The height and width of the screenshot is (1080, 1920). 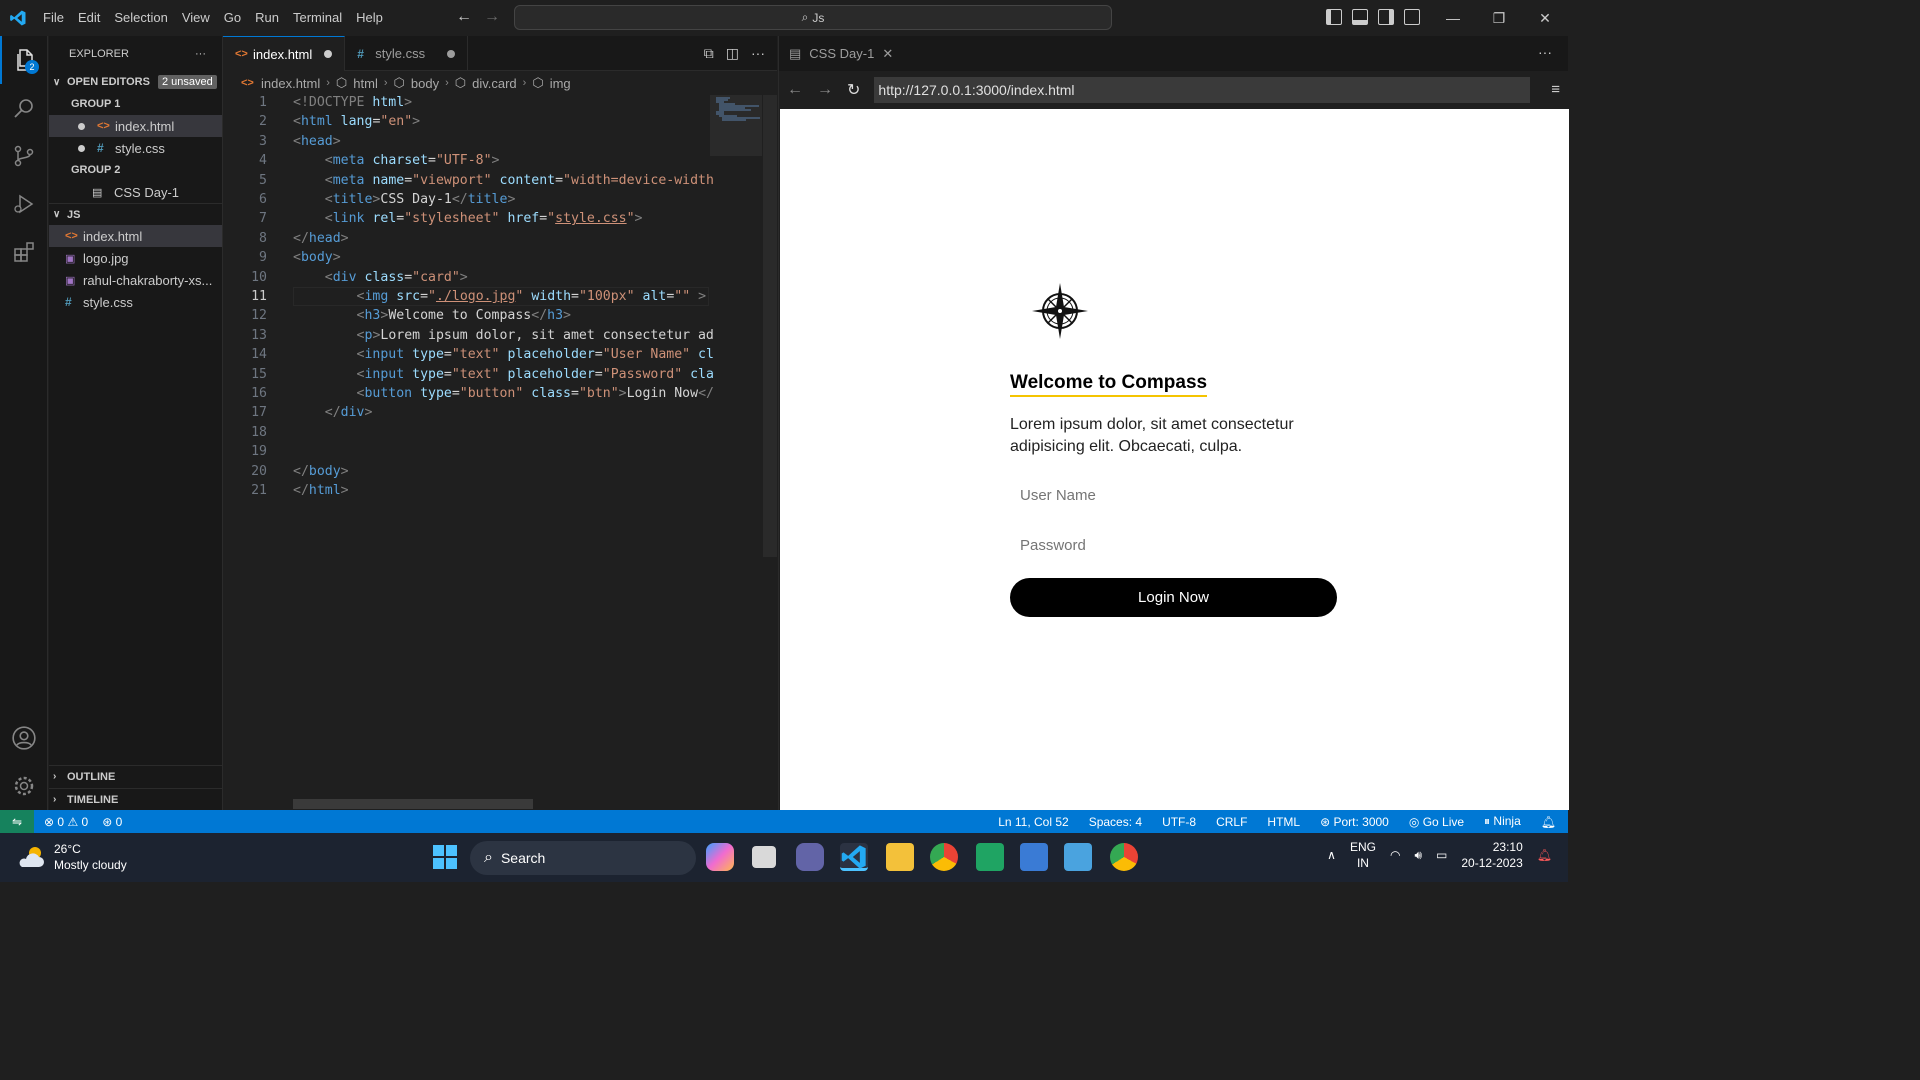 What do you see at coordinates (135, 148) in the screenshot?
I see `open-editor-item: # style.css` at bounding box center [135, 148].